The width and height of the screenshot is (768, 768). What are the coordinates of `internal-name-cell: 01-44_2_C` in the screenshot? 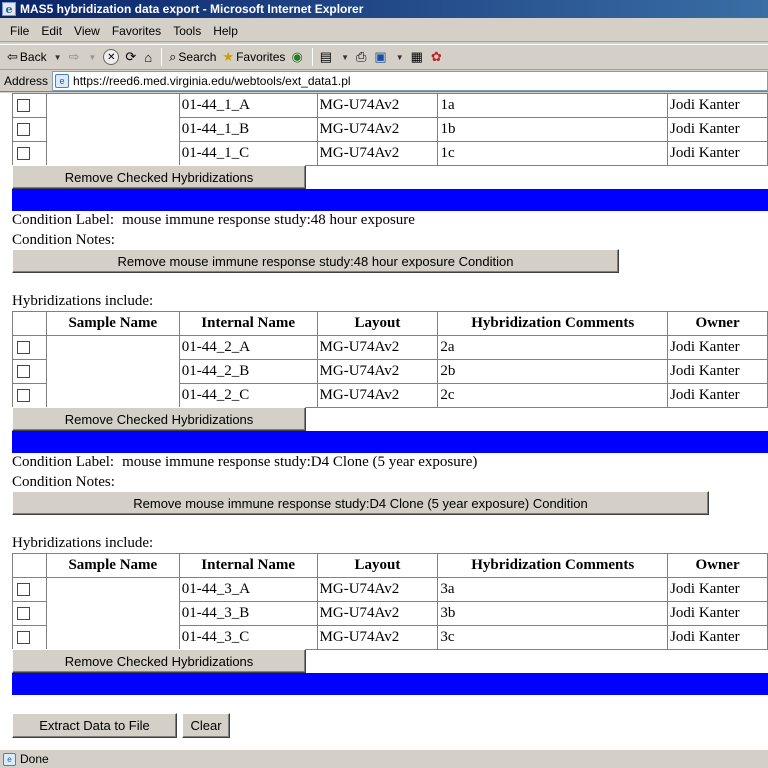 It's located at (248, 395).